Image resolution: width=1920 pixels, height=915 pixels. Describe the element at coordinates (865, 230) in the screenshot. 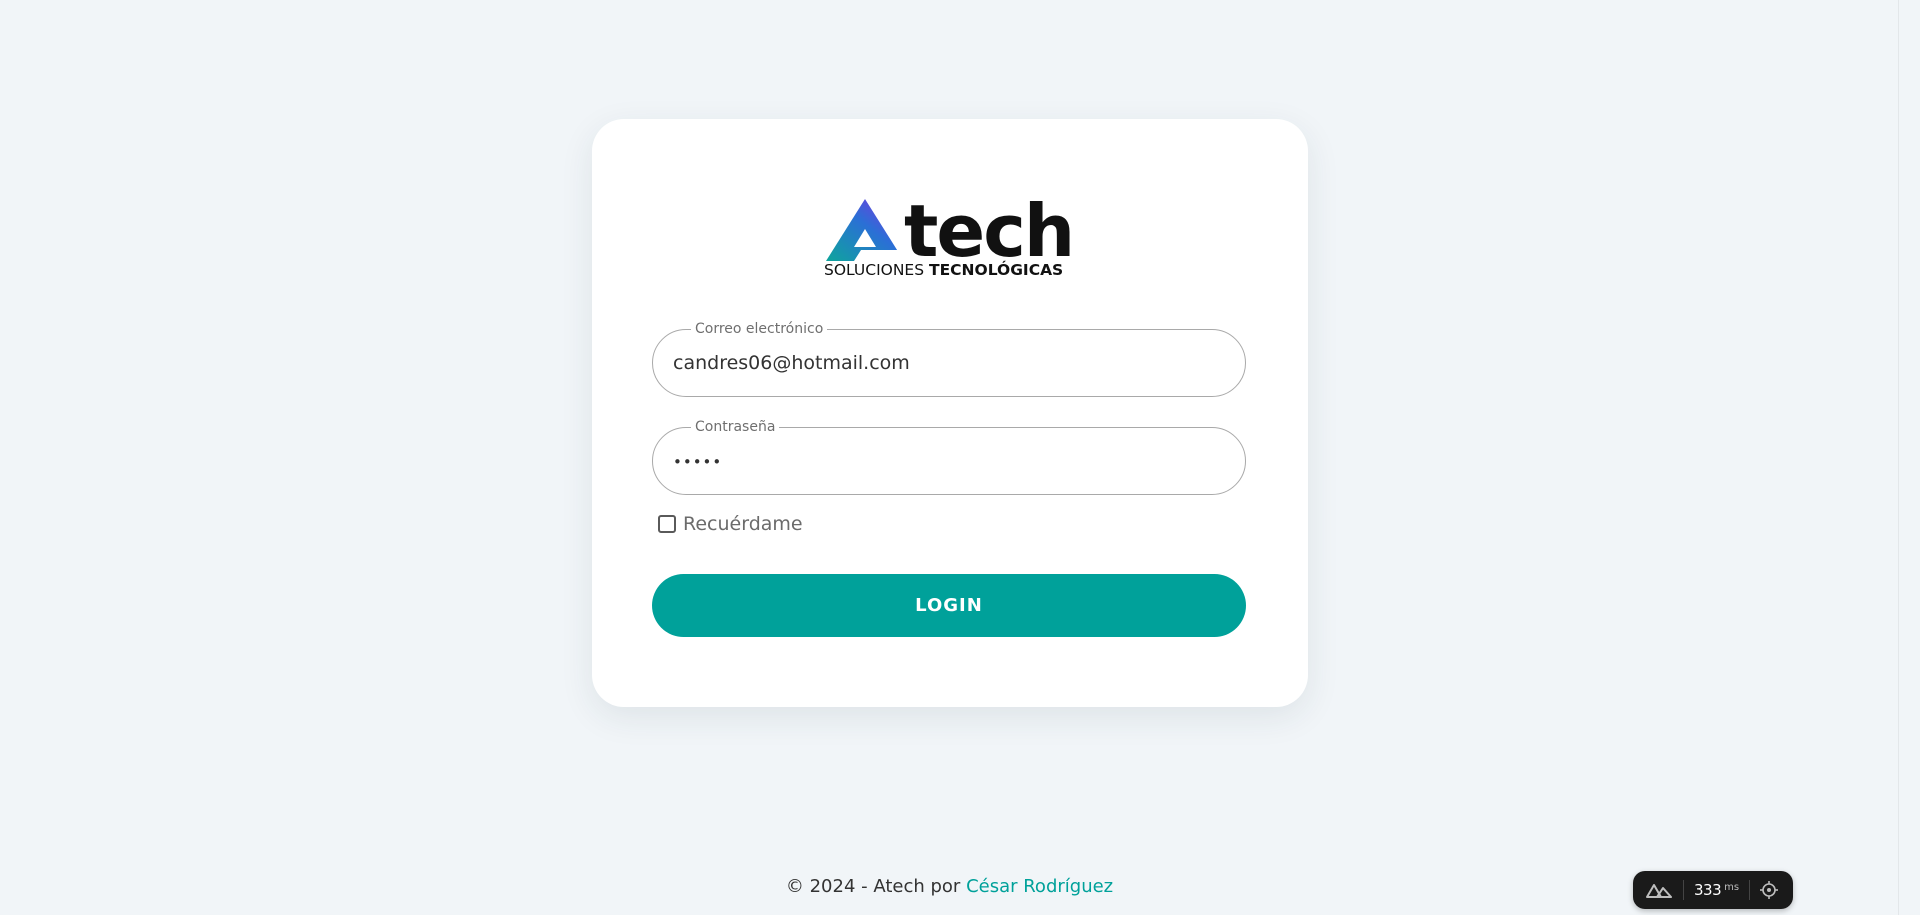

I see `triangle-gradient-icon` at that location.